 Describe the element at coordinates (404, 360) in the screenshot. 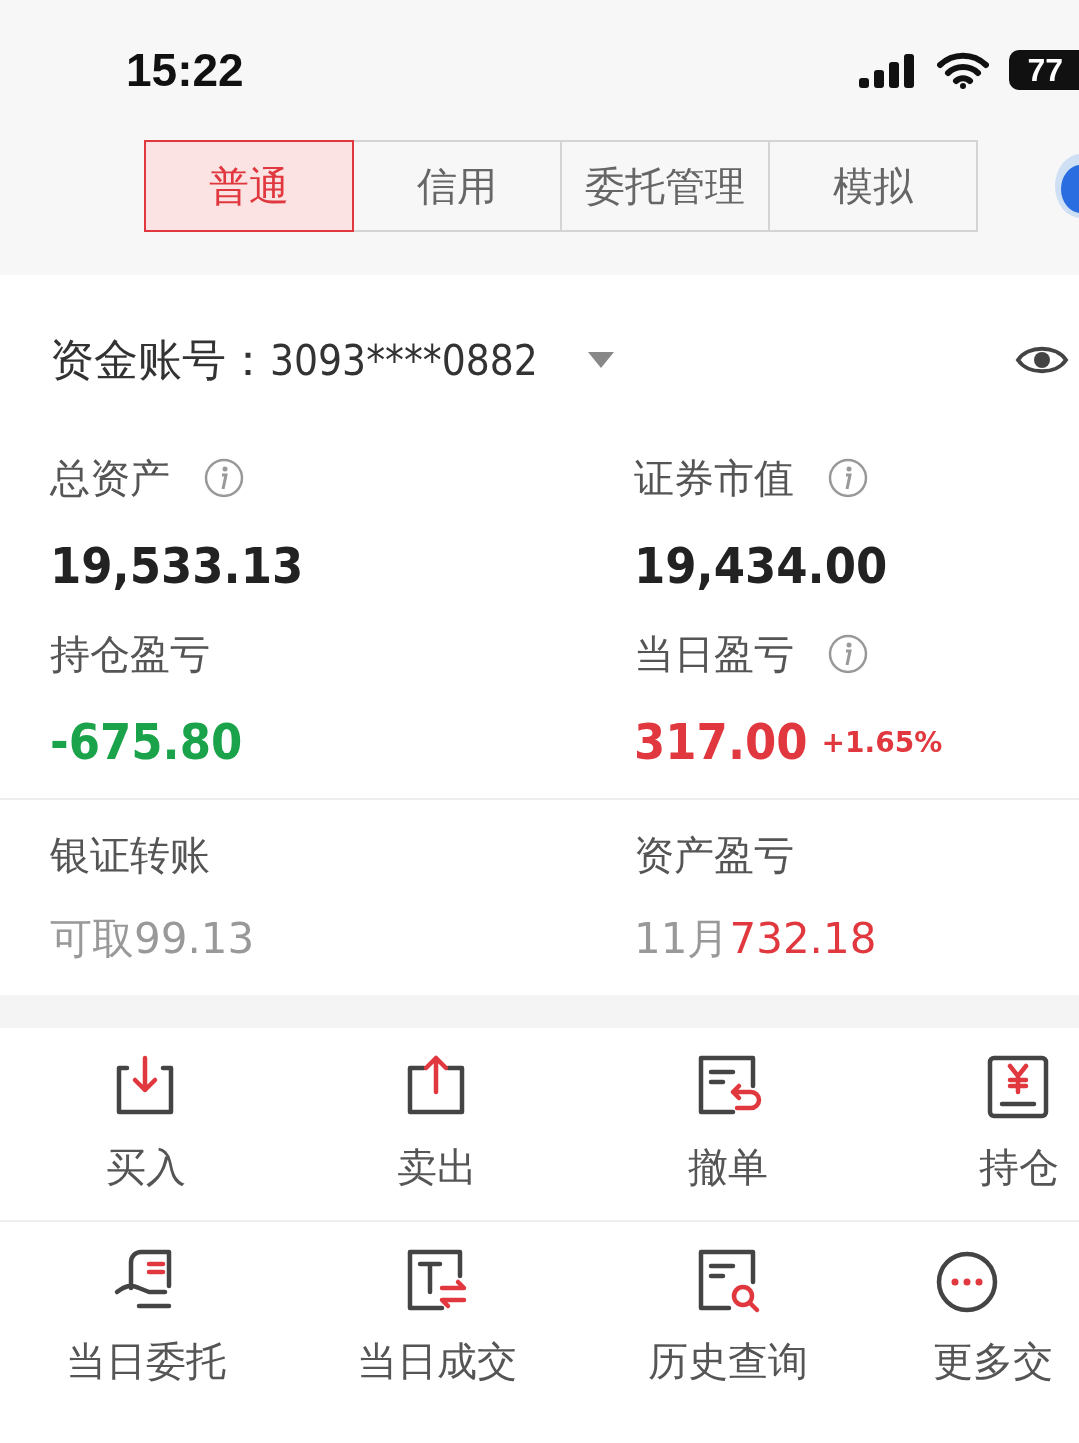

I see `account-number: 3093****0882` at that location.